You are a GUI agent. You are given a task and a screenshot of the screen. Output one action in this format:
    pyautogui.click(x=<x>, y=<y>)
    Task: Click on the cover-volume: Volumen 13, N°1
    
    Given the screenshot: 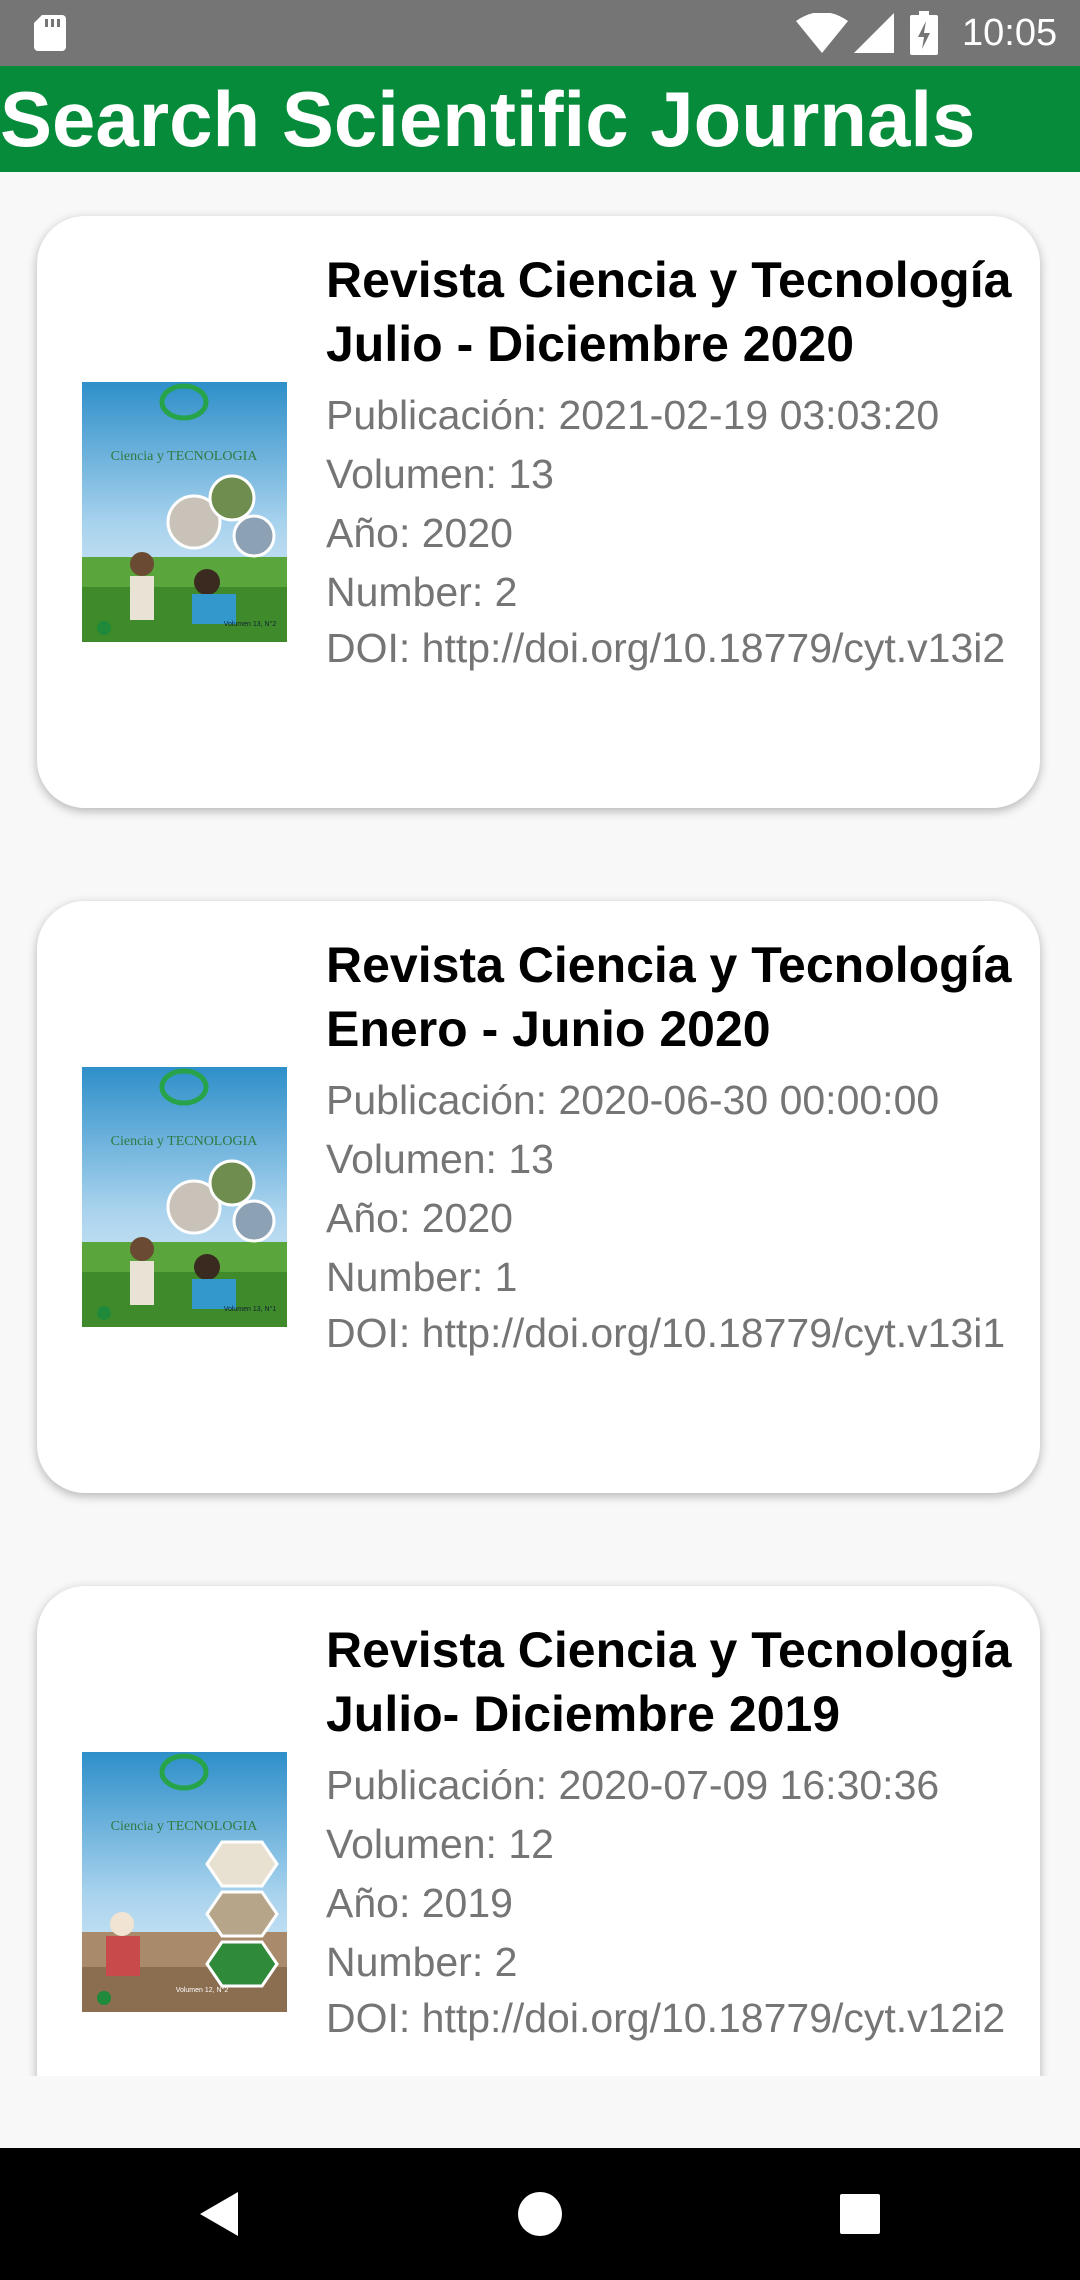 What is the action you would take?
    pyautogui.click(x=250, y=1309)
    